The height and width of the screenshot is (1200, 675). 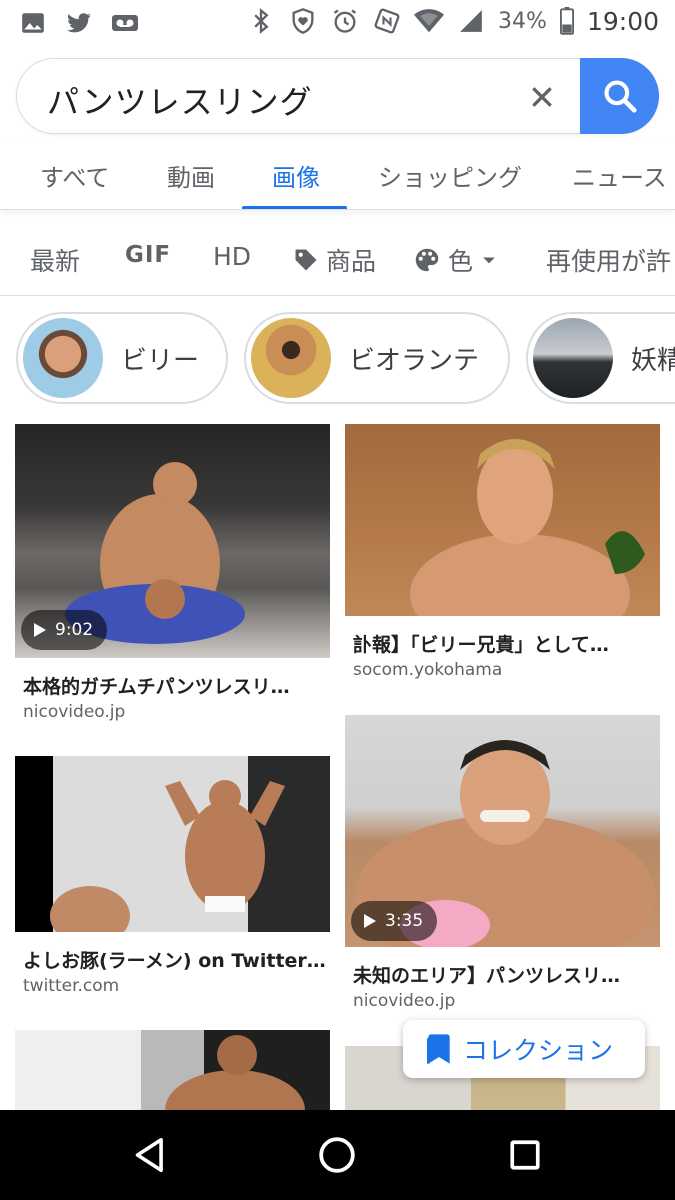 What do you see at coordinates (180, 100) in the screenshot?
I see `search-input: パンツレスリング` at bounding box center [180, 100].